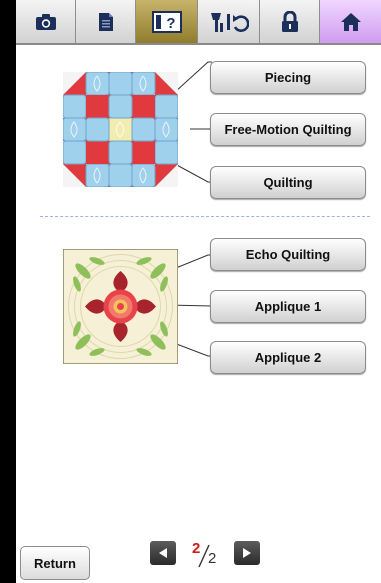 The height and width of the screenshot is (583, 381). I want to click on next-page-button, so click(247, 553).